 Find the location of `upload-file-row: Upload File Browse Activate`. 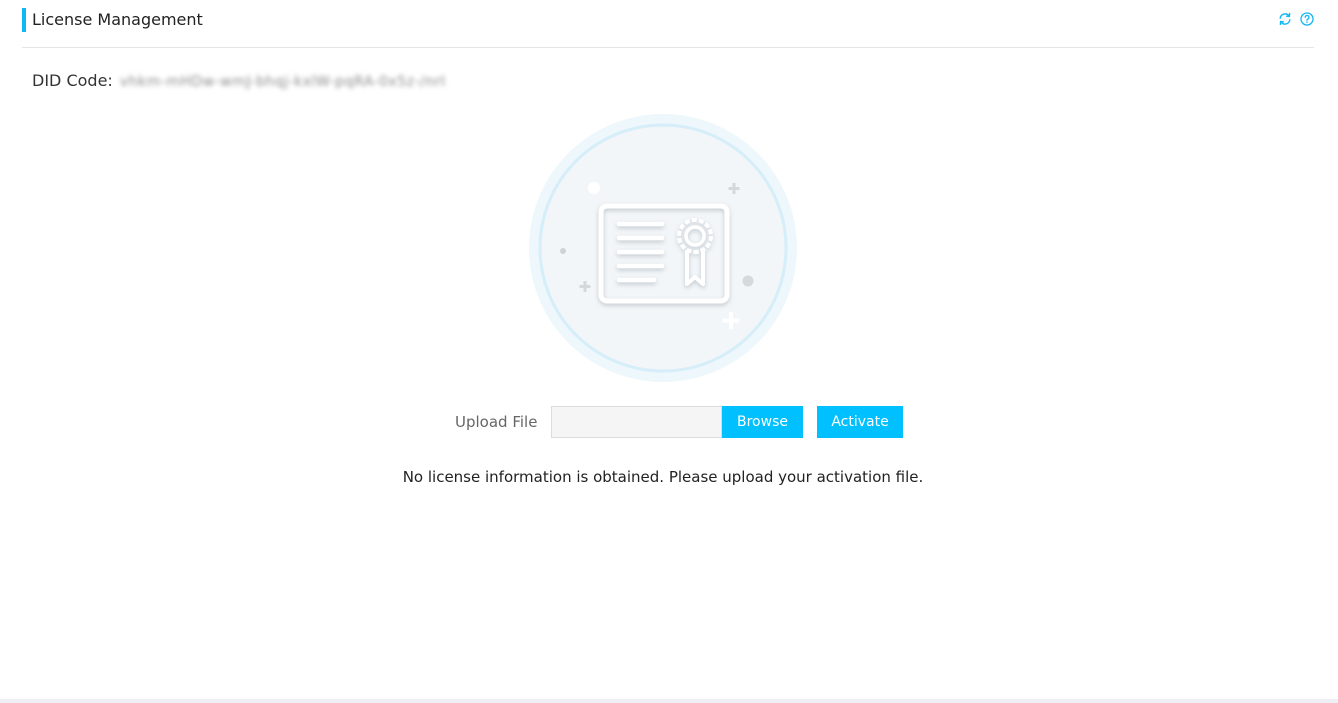

upload-file-row: Upload File Browse Activate is located at coordinates (679, 422).